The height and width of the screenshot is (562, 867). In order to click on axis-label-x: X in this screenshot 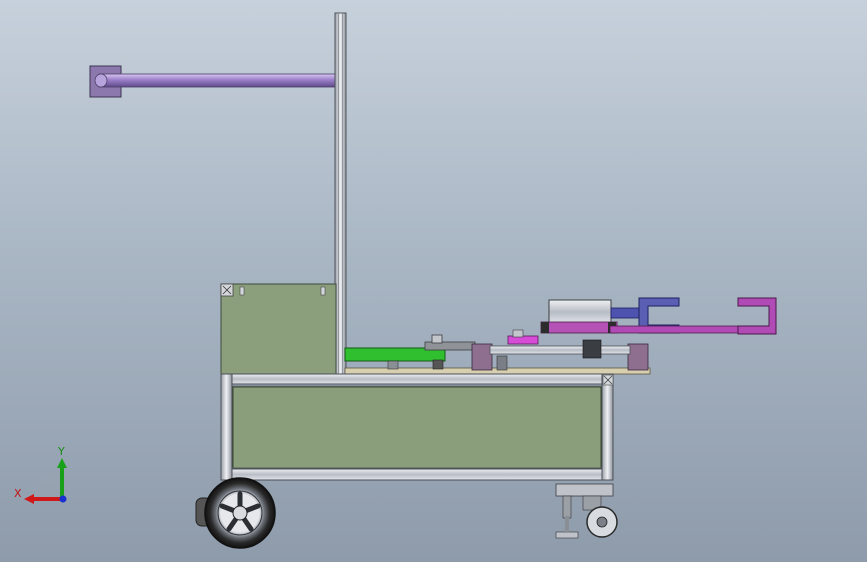, I will do `click(18, 493)`.